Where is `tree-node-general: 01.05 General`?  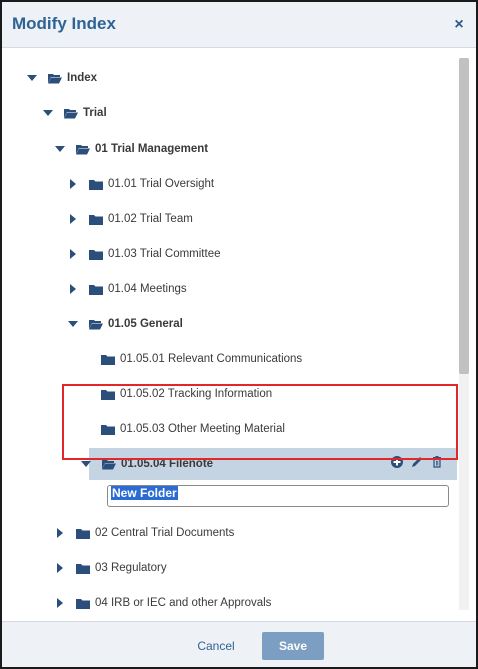
tree-node-general: 01.05 General is located at coordinates (125, 324).